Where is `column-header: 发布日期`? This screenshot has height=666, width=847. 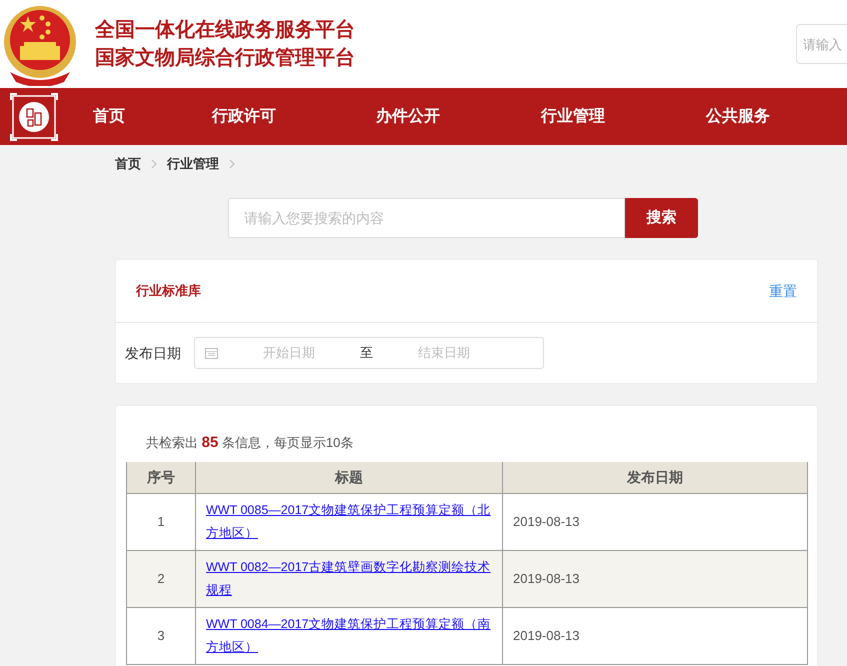 column-header: 发布日期 is located at coordinates (655, 477).